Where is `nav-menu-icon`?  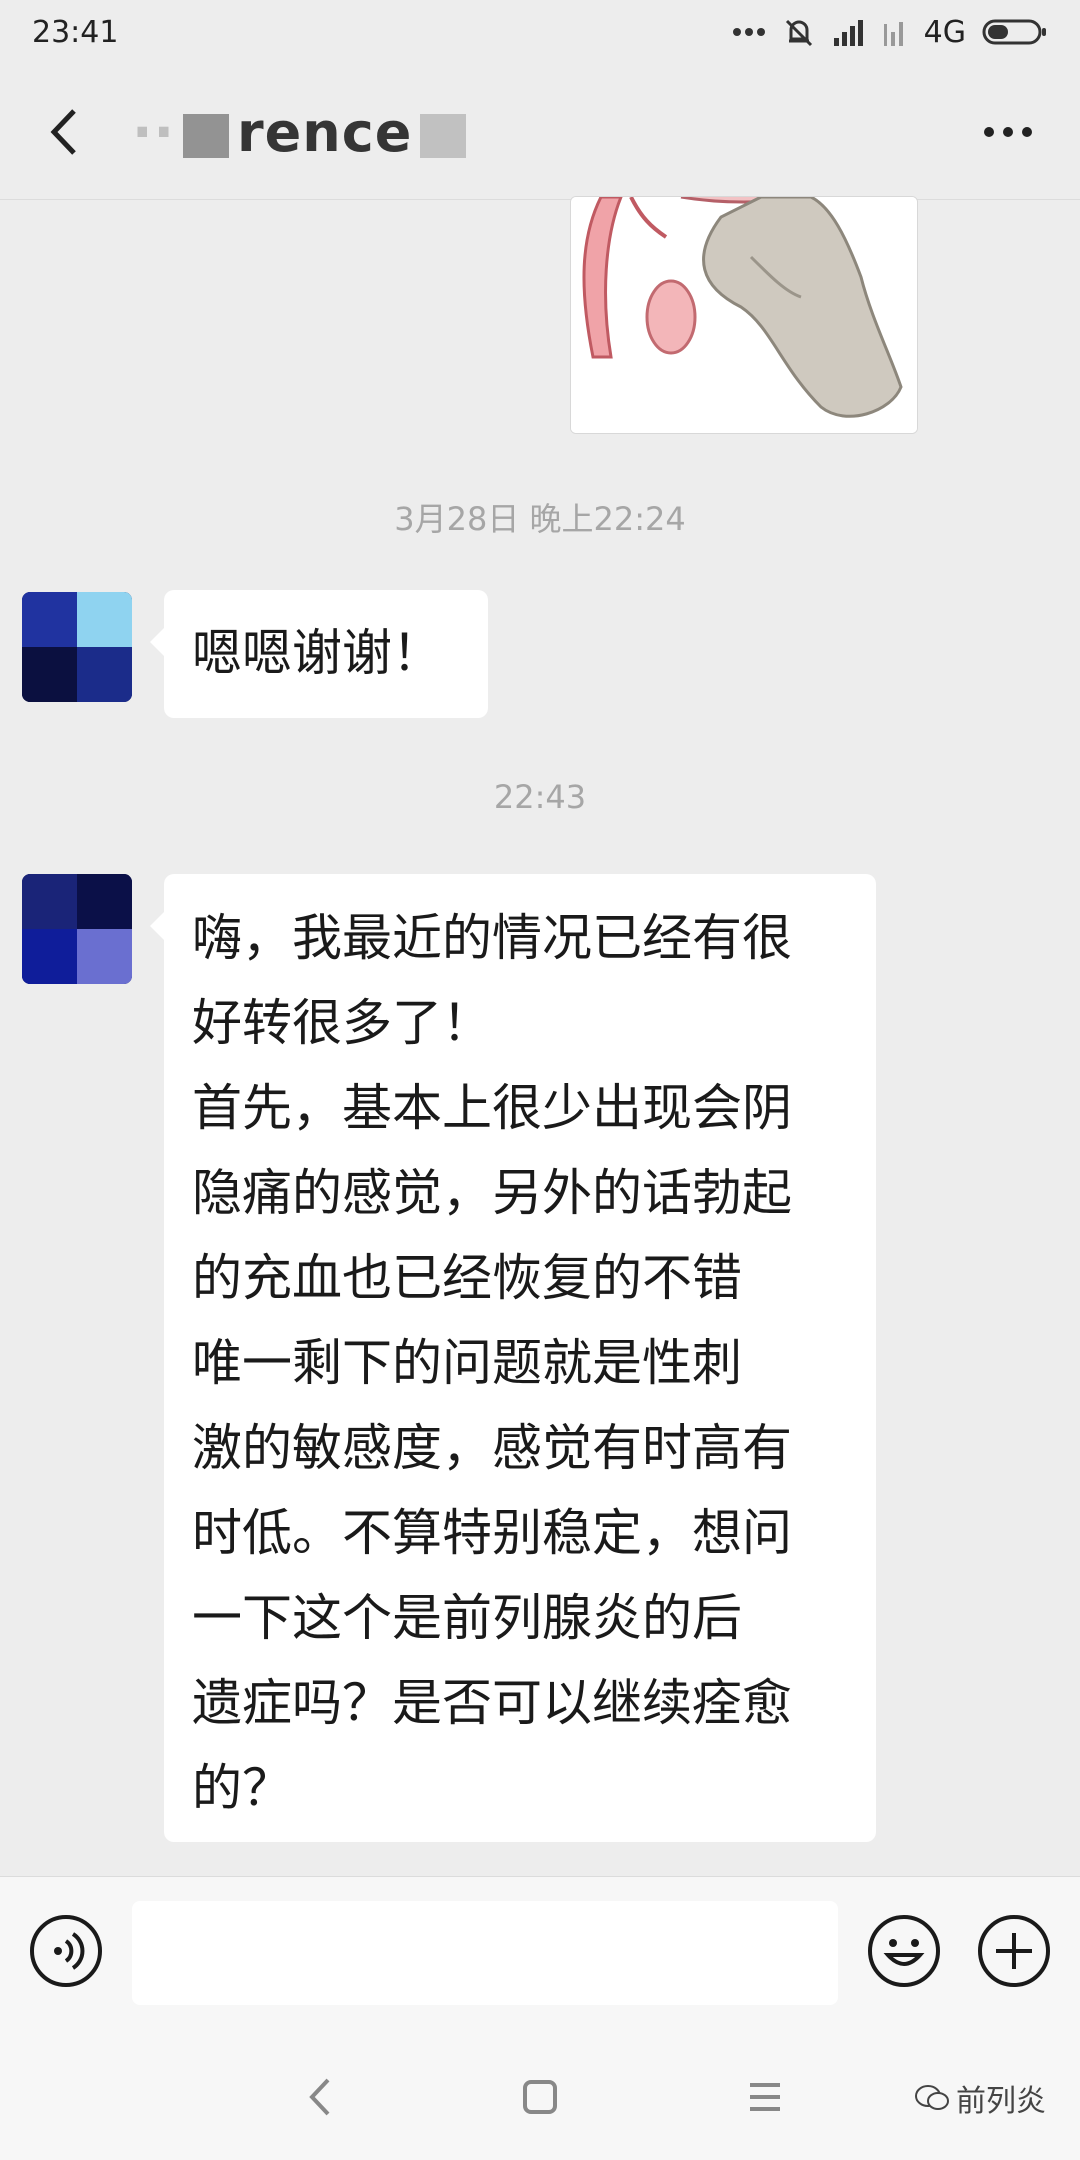 nav-menu-icon is located at coordinates (765, 2097).